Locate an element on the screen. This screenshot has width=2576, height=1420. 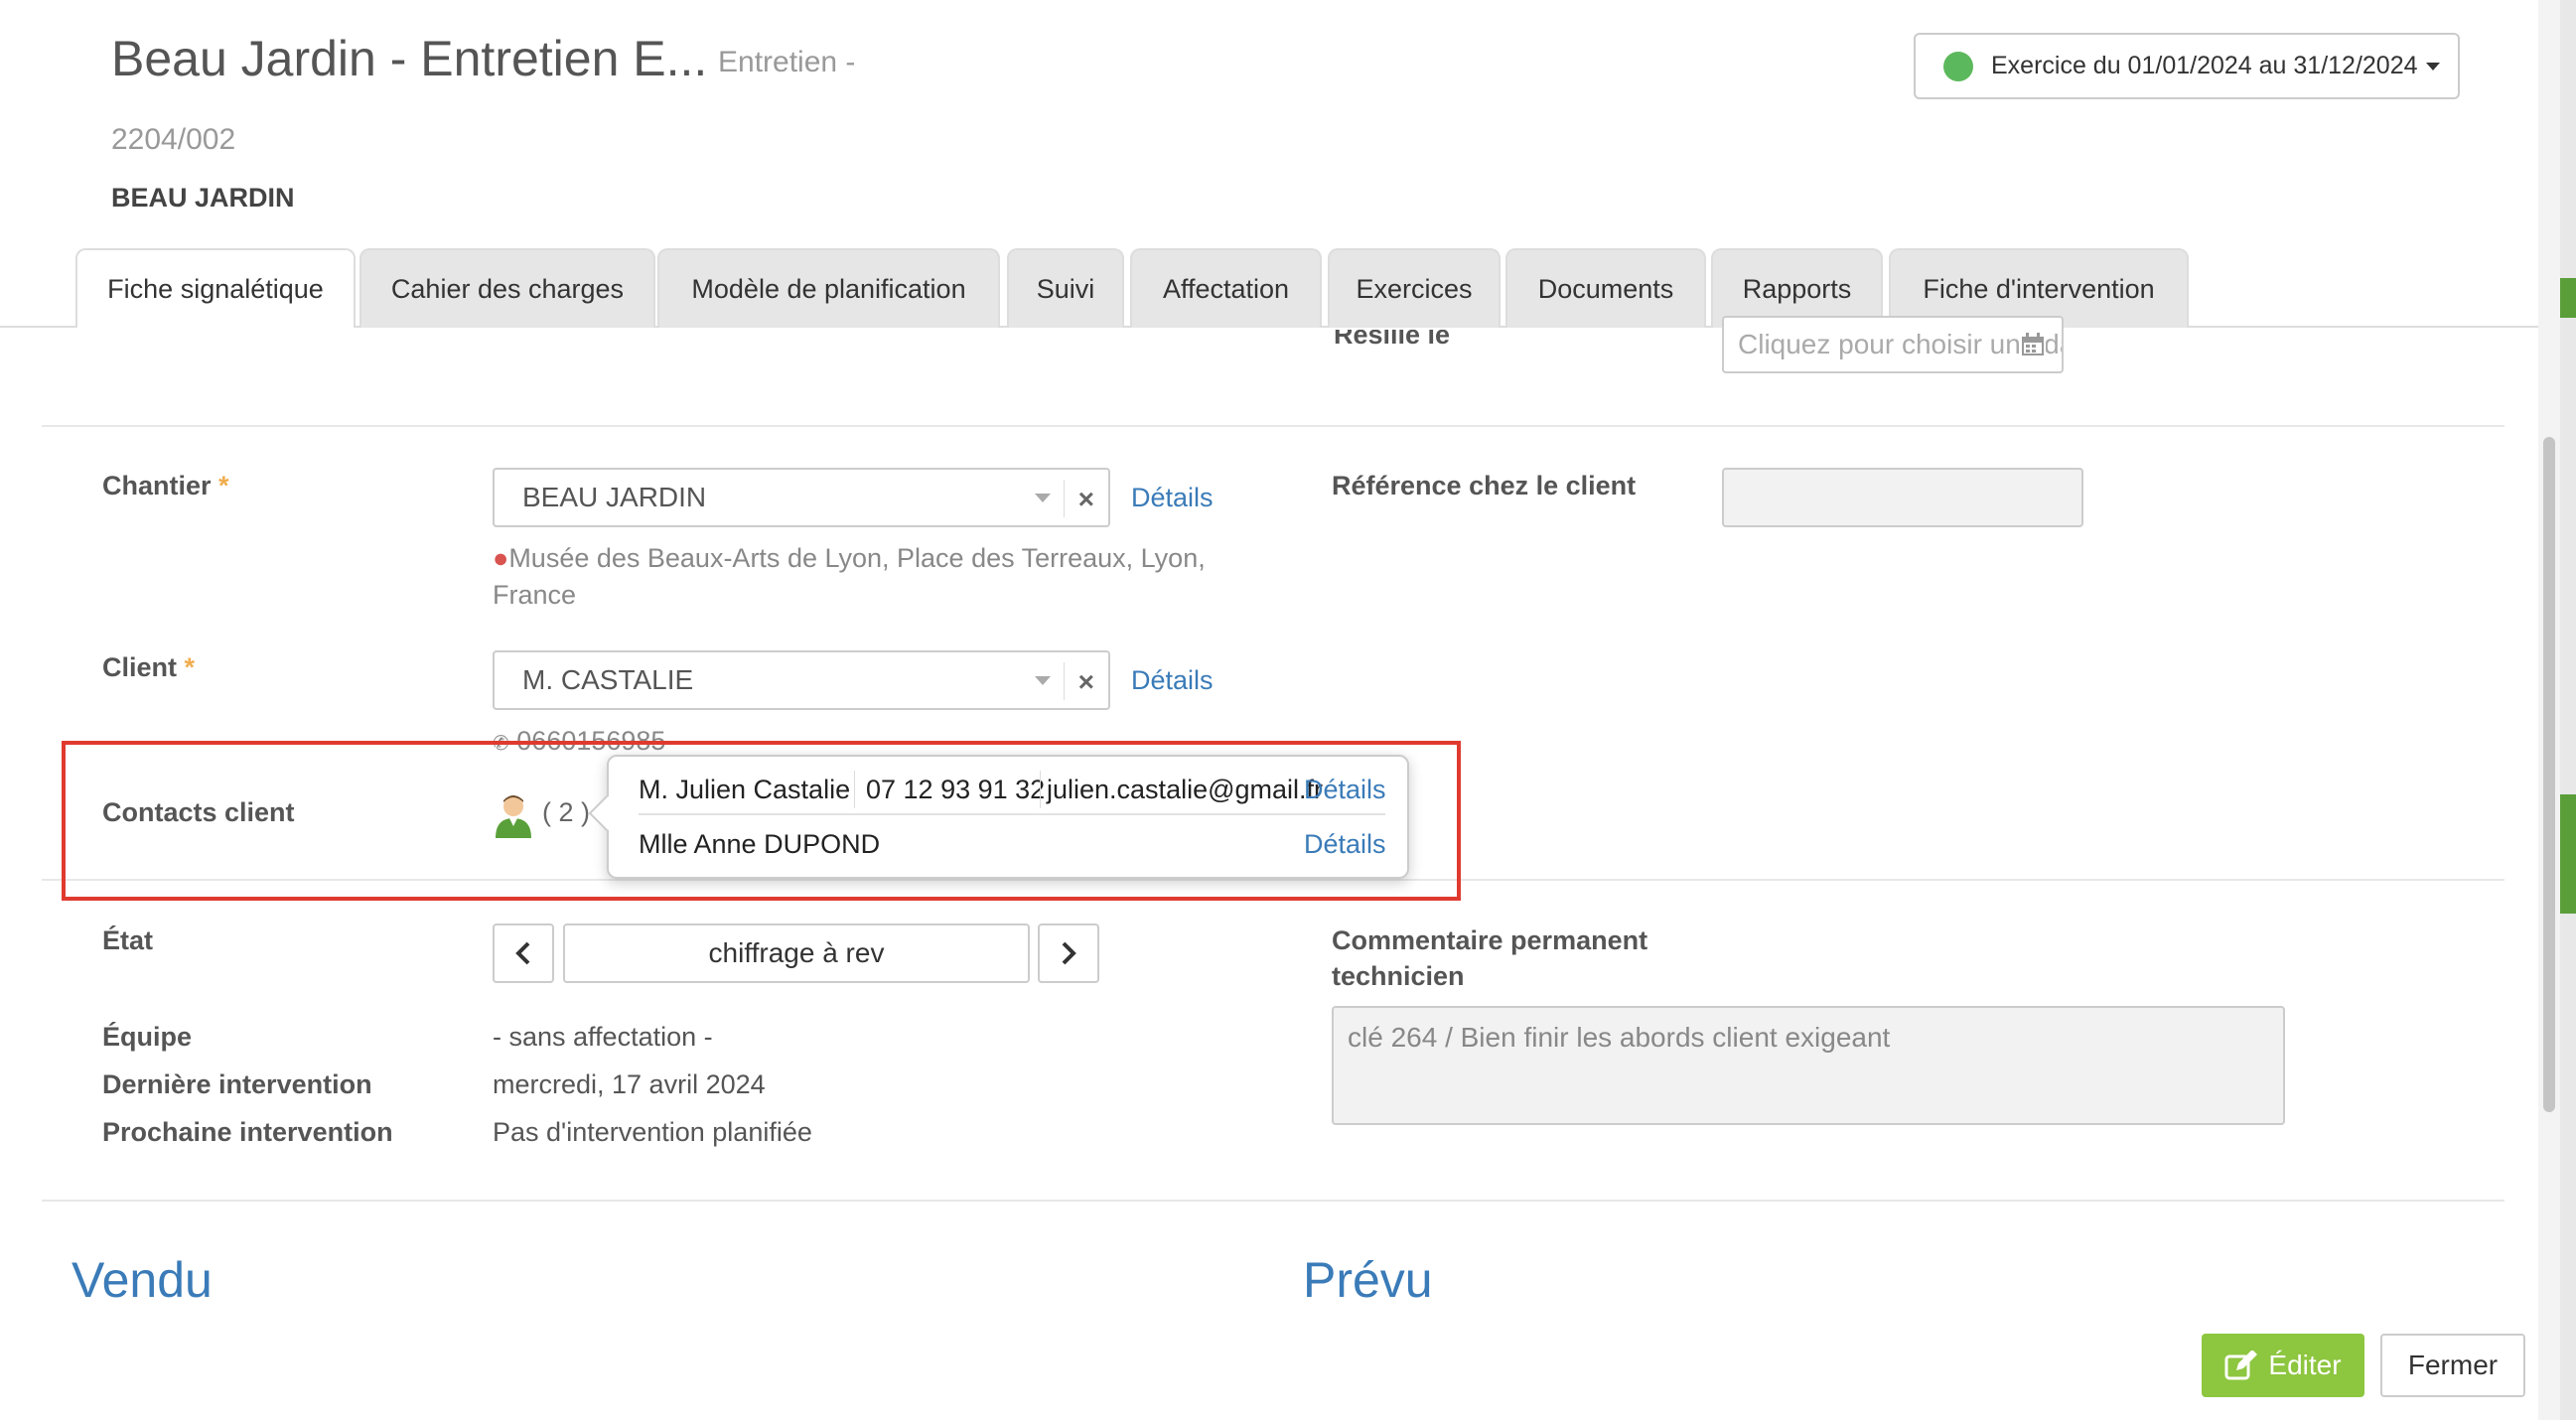
site-name: BEAU JARDIN is located at coordinates (203, 198).